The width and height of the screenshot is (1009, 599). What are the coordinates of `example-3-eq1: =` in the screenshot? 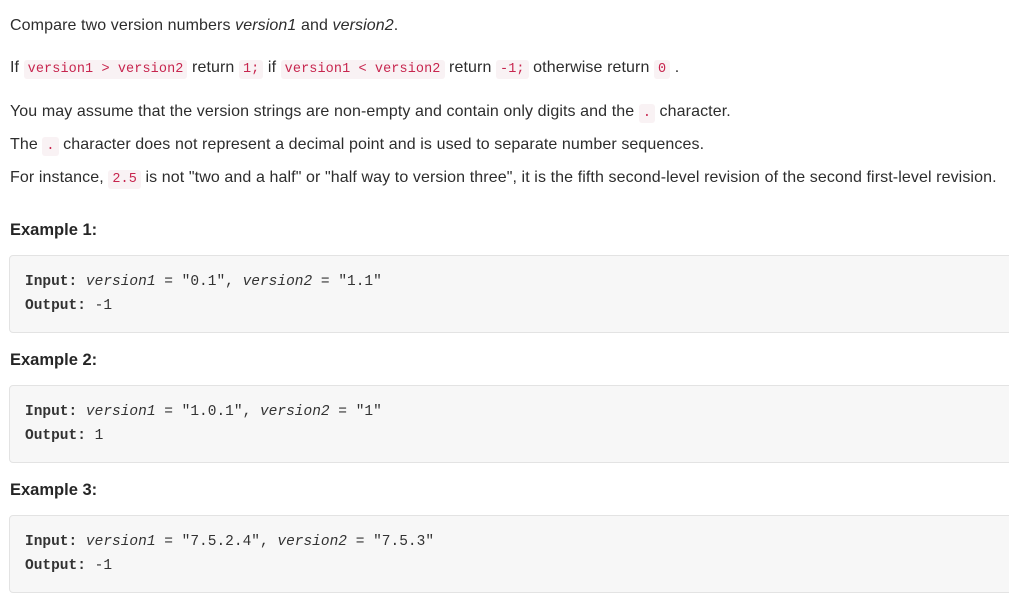 It's located at (168, 542).